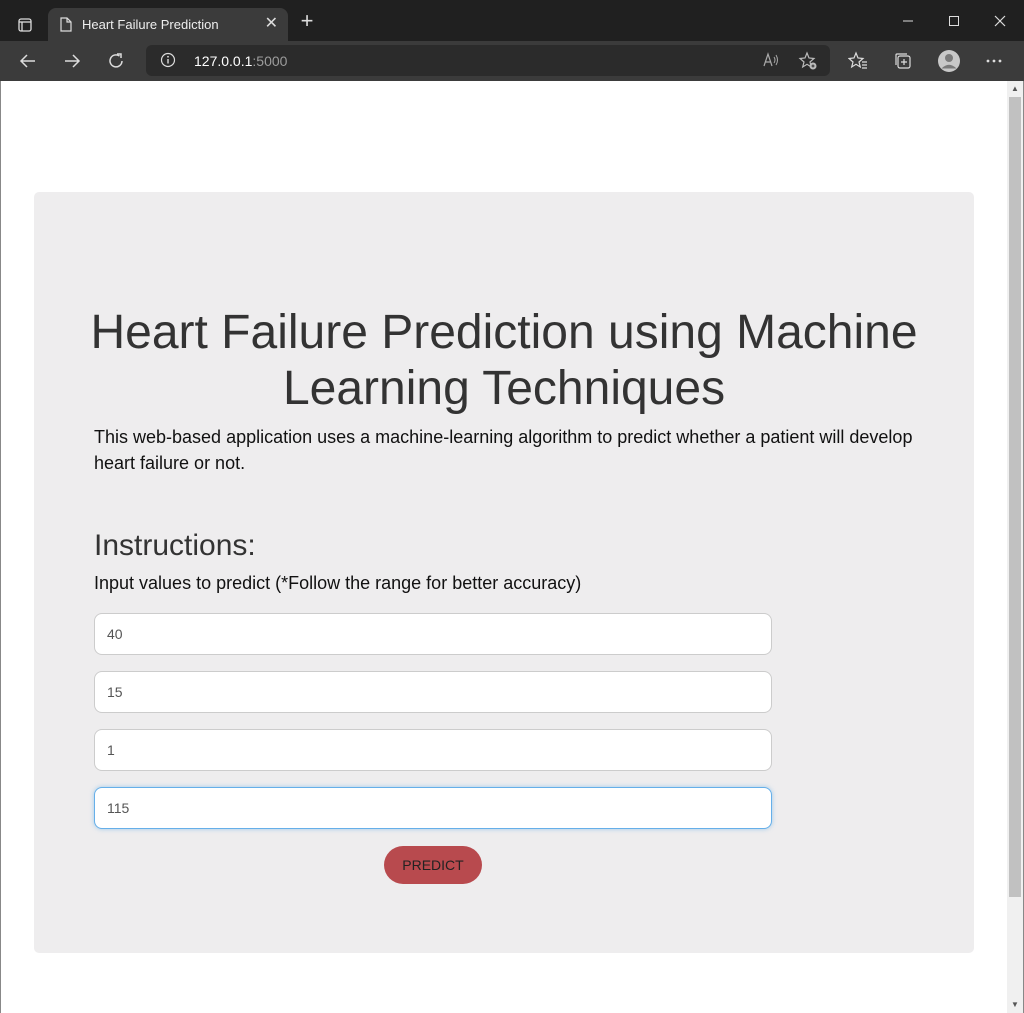 The height and width of the screenshot is (1013, 1024). Describe the element at coordinates (1015, 1005) in the screenshot. I see `scroll-down-icon: ▼` at that location.